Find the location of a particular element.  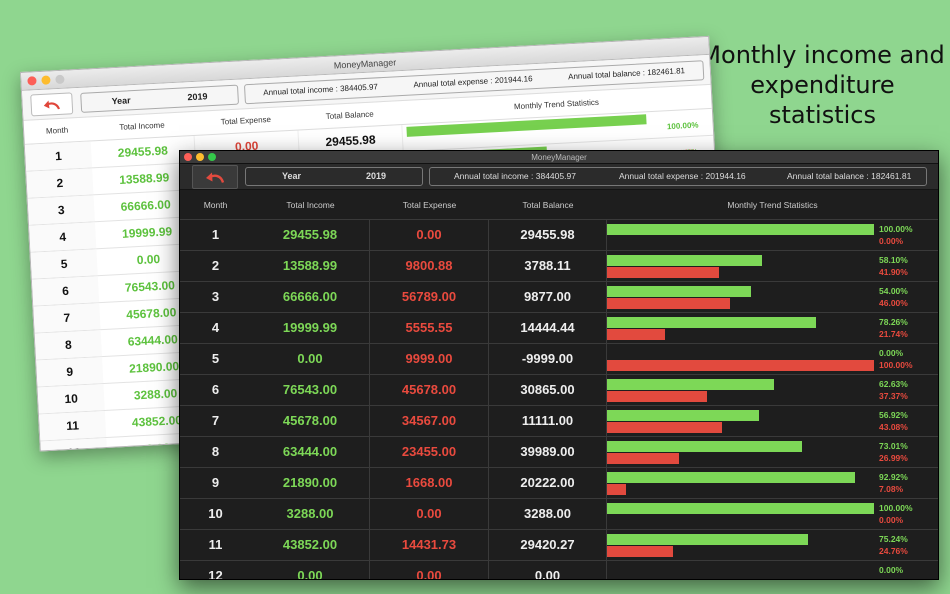

table-row: 9 21890.00 1668.00 20222.00 92.92% 7.08% is located at coordinates (559, 483).